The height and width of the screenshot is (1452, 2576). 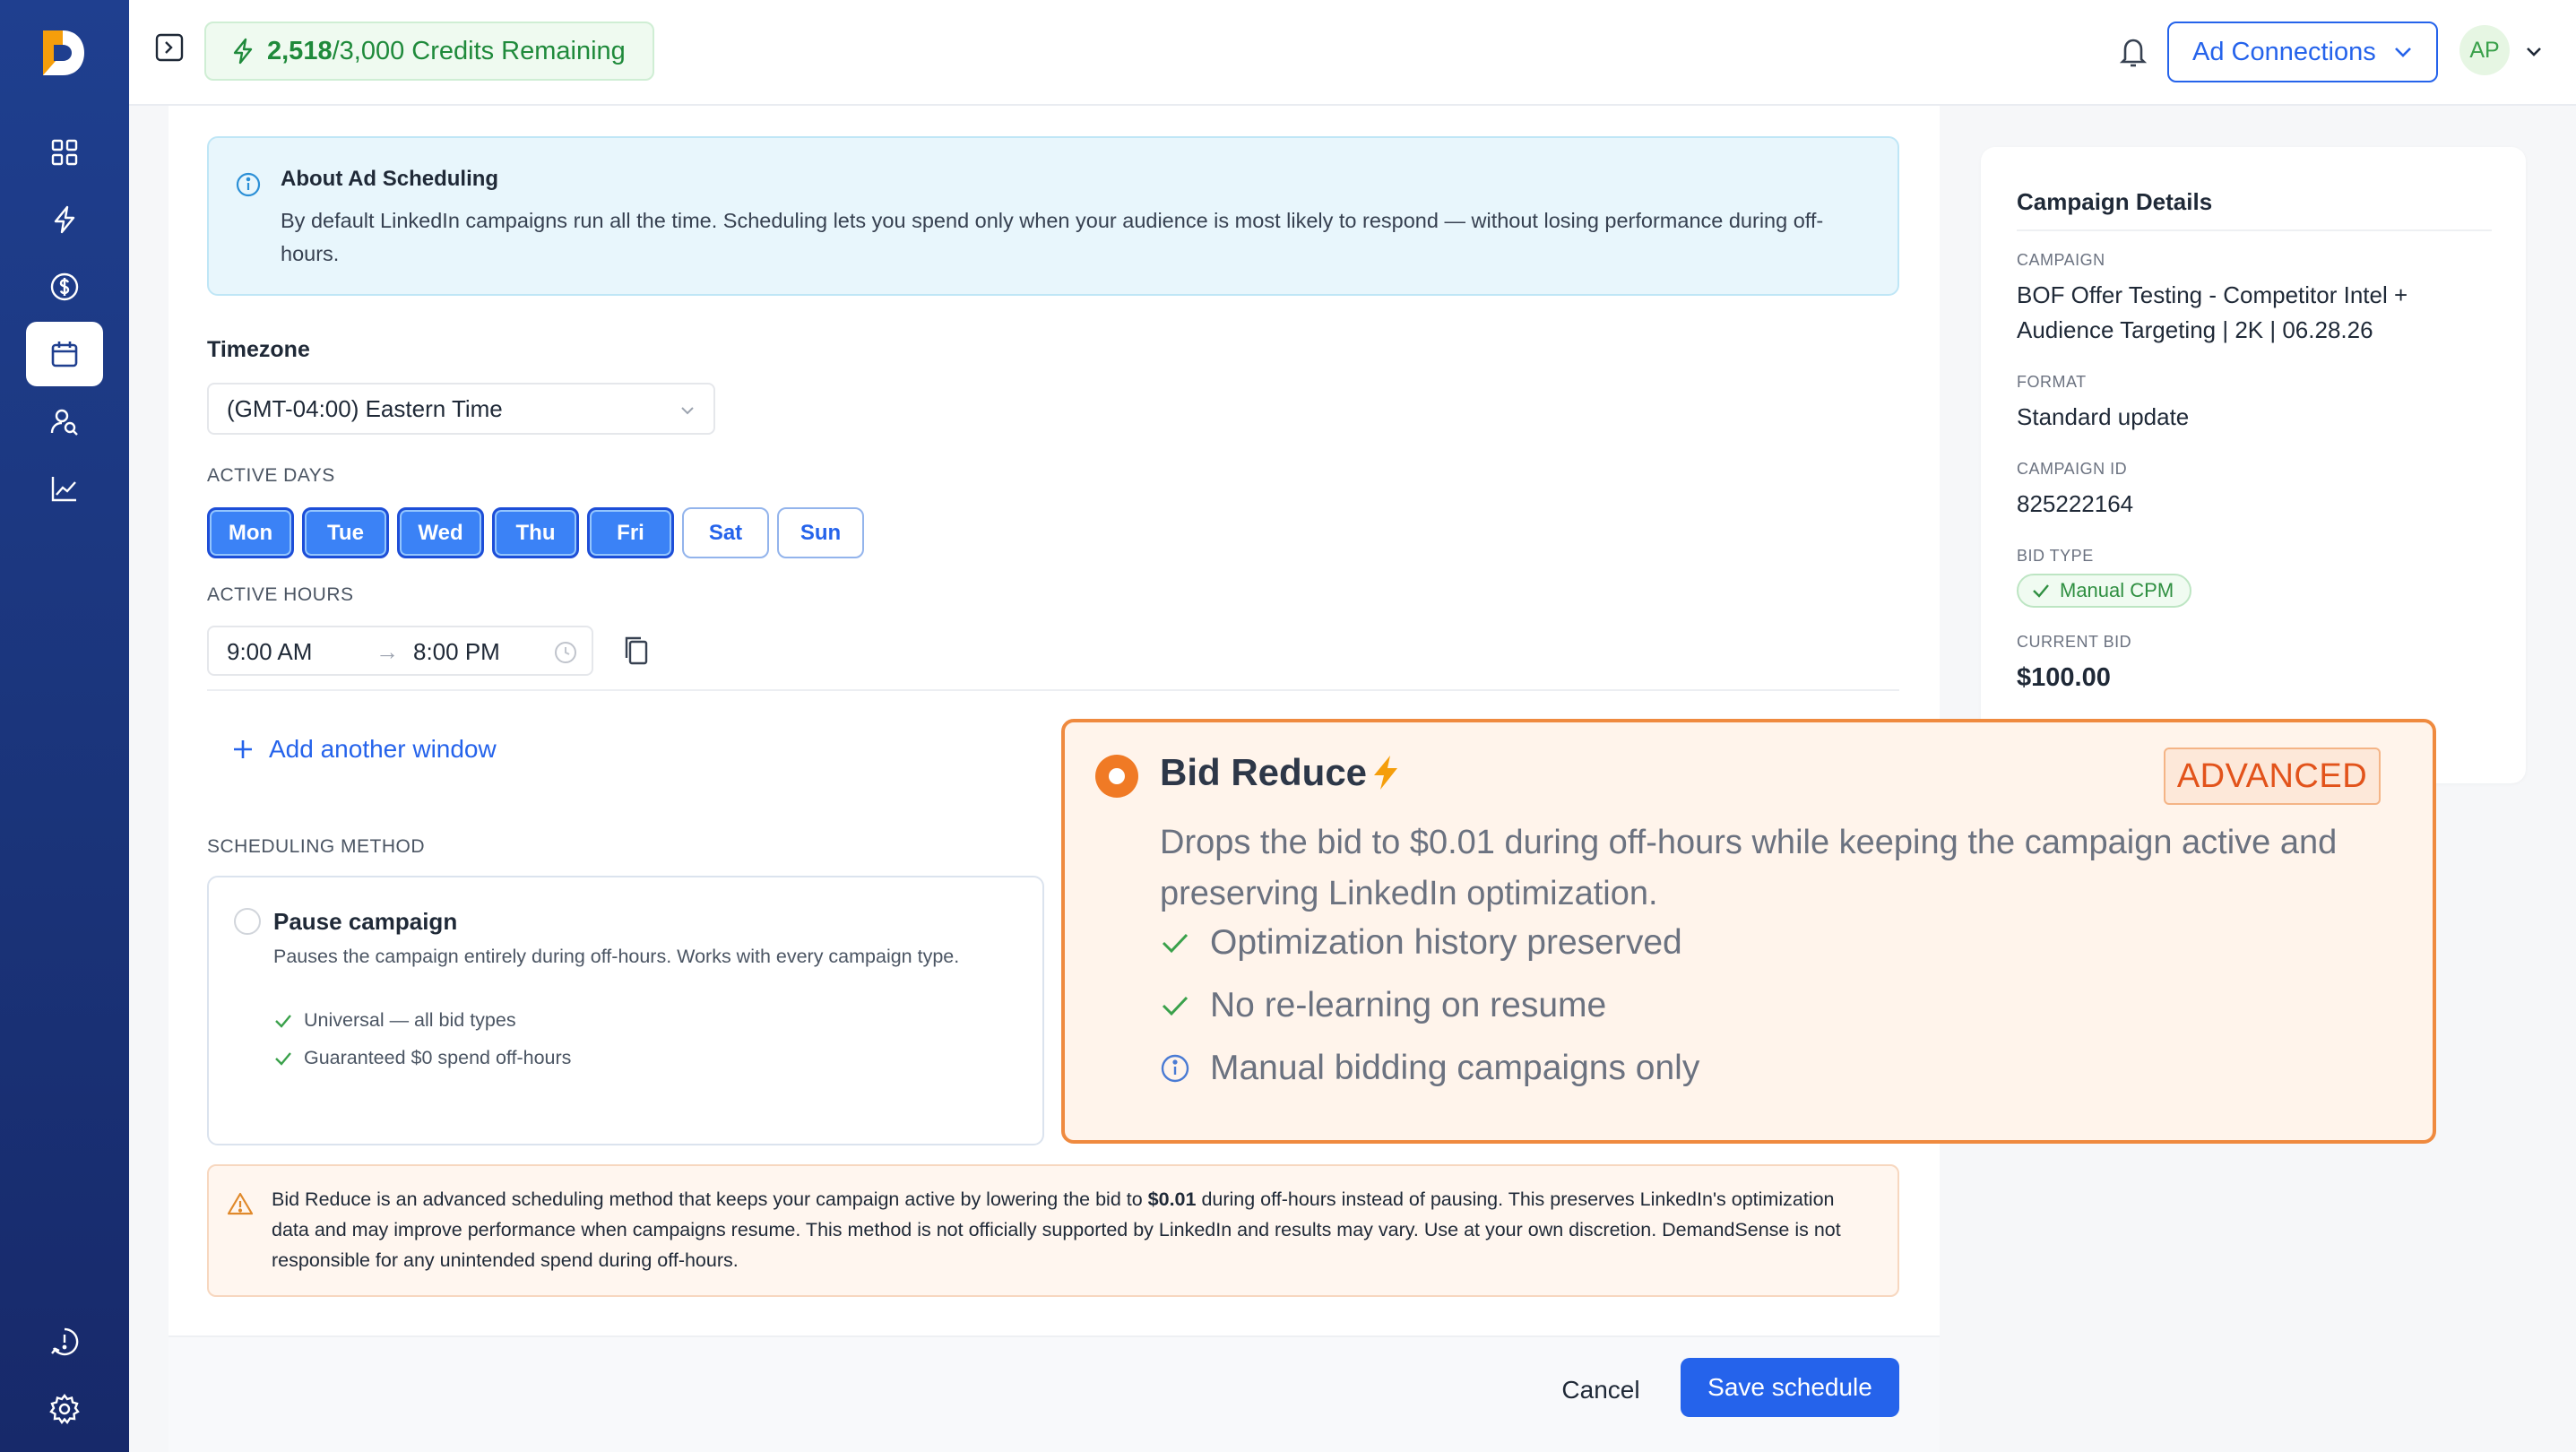 What do you see at coordinates (2055, 556) in the screenshot?
I see `bid-type-label: BID TYPE` at bounding box center [2055, 556].